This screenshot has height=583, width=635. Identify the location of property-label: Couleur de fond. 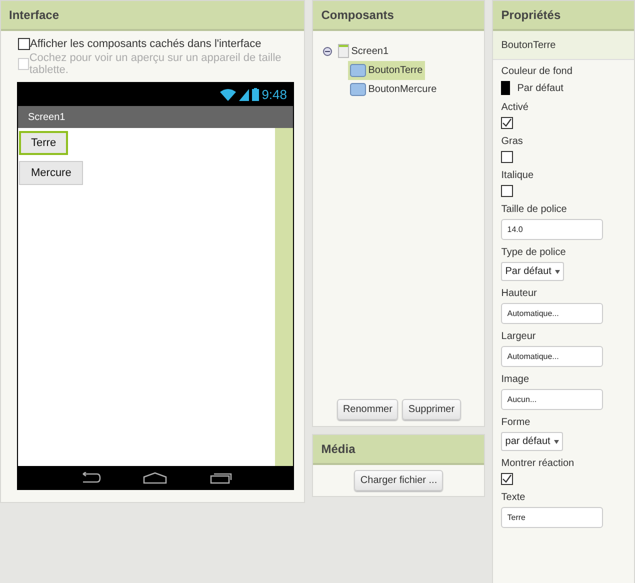
(536, 71).